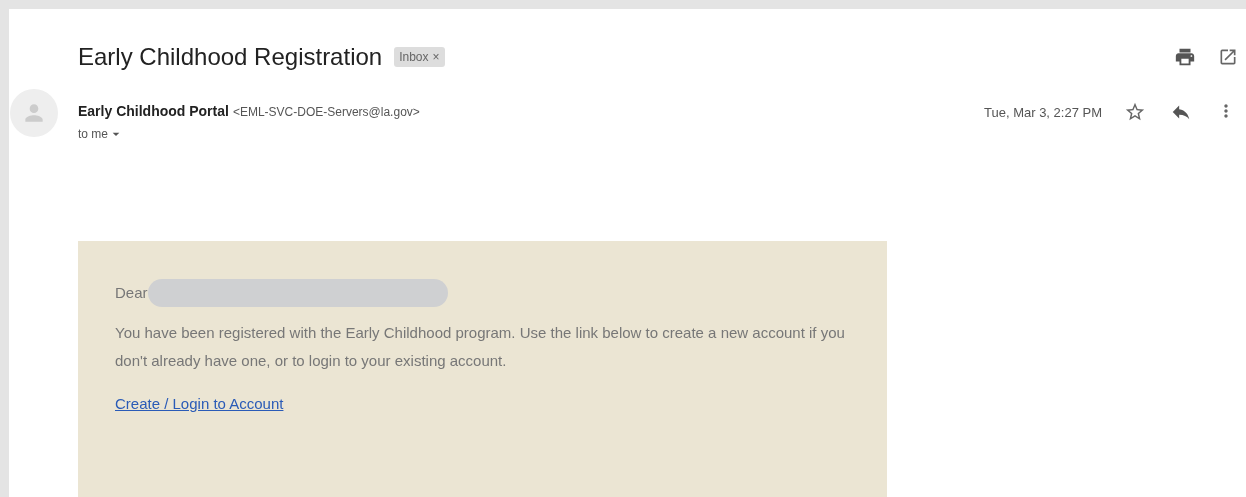 The width and height of the screenshot is (1246, 497). I want to click on open-in-new-window-icon, so click(1228, 57).